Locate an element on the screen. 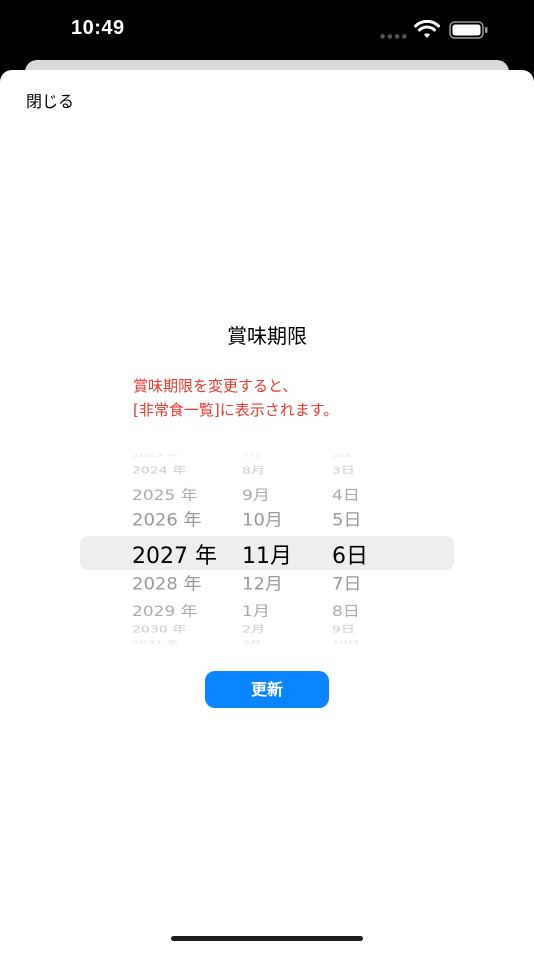  status-time: 10:49 is located at coordinates (98, 28).